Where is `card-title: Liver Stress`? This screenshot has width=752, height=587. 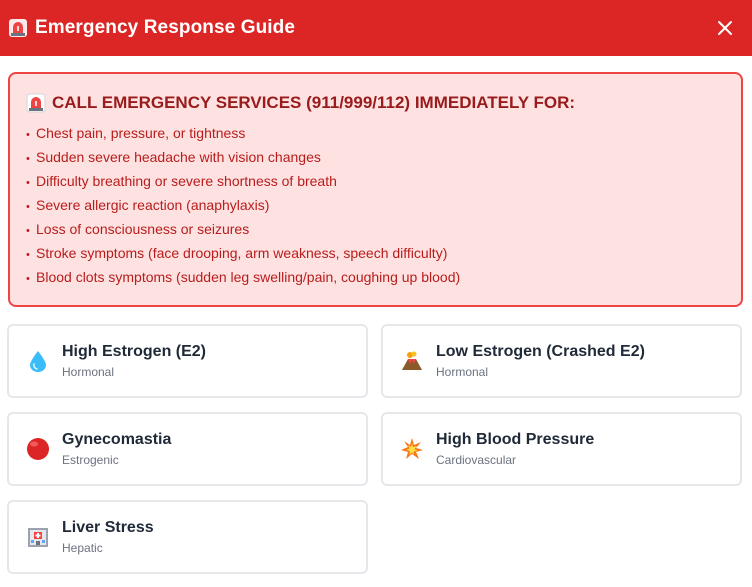
card-title: Liver Stress is located at coordinates (108, 527).